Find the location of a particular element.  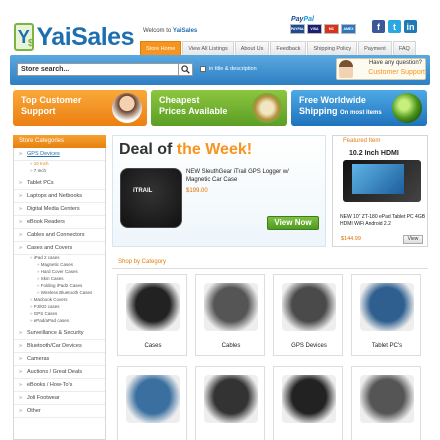

category-tile-label: Cases is located at coordinates (153, 346).